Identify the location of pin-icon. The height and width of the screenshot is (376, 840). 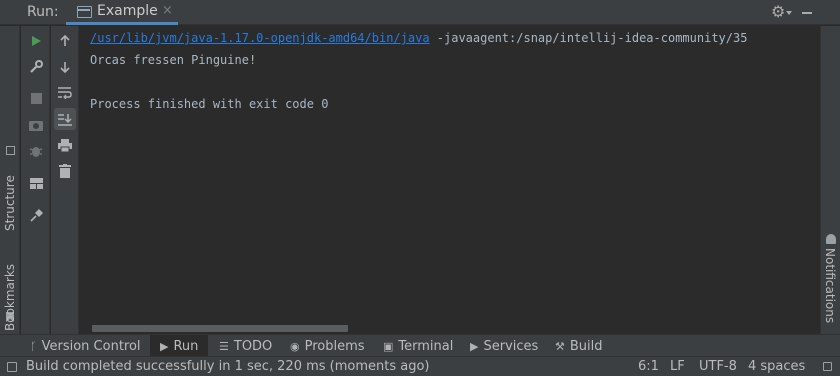
(36, 215).